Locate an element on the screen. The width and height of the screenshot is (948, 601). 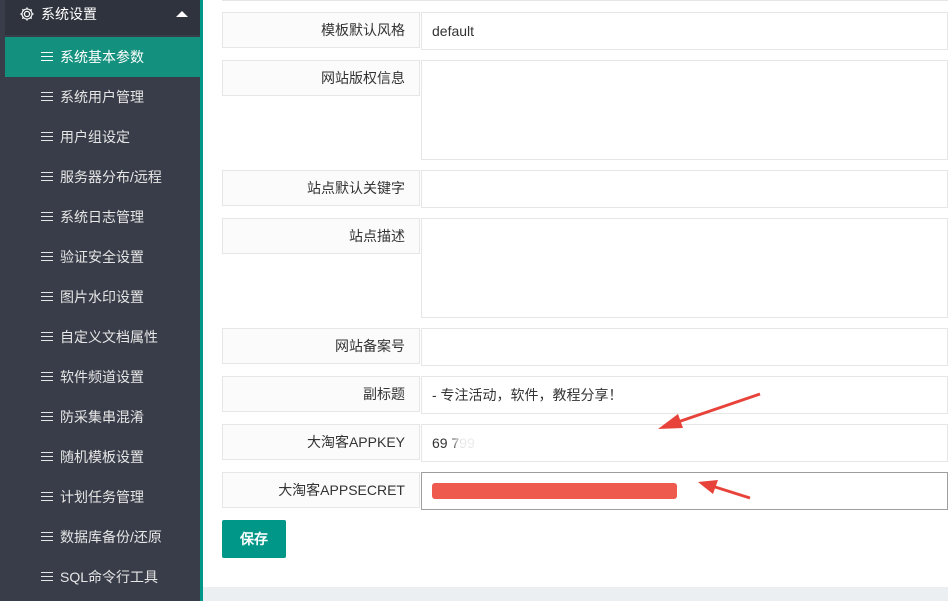
sidebar-item-software-channel: 软件频道设置 is located at coordinates (102, 377).